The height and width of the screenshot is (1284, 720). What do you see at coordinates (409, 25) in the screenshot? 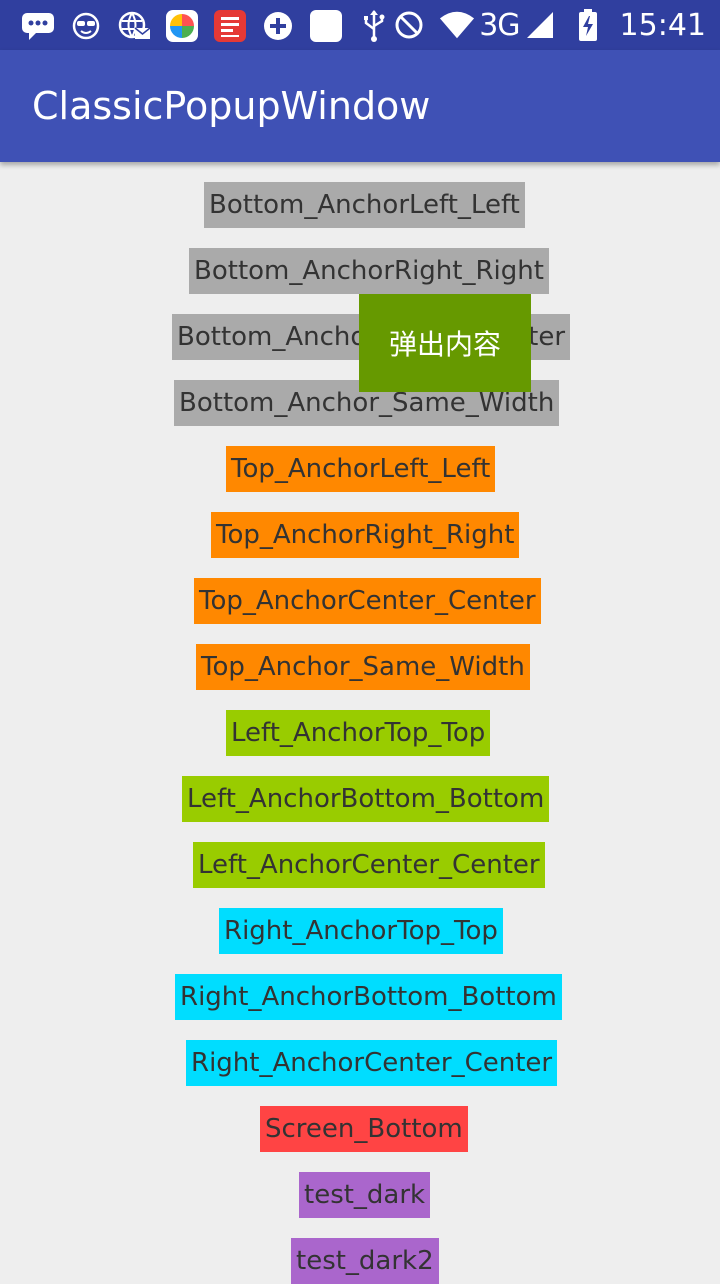
I see `do-not-disturb-icon` at bounding box center [409, 25].